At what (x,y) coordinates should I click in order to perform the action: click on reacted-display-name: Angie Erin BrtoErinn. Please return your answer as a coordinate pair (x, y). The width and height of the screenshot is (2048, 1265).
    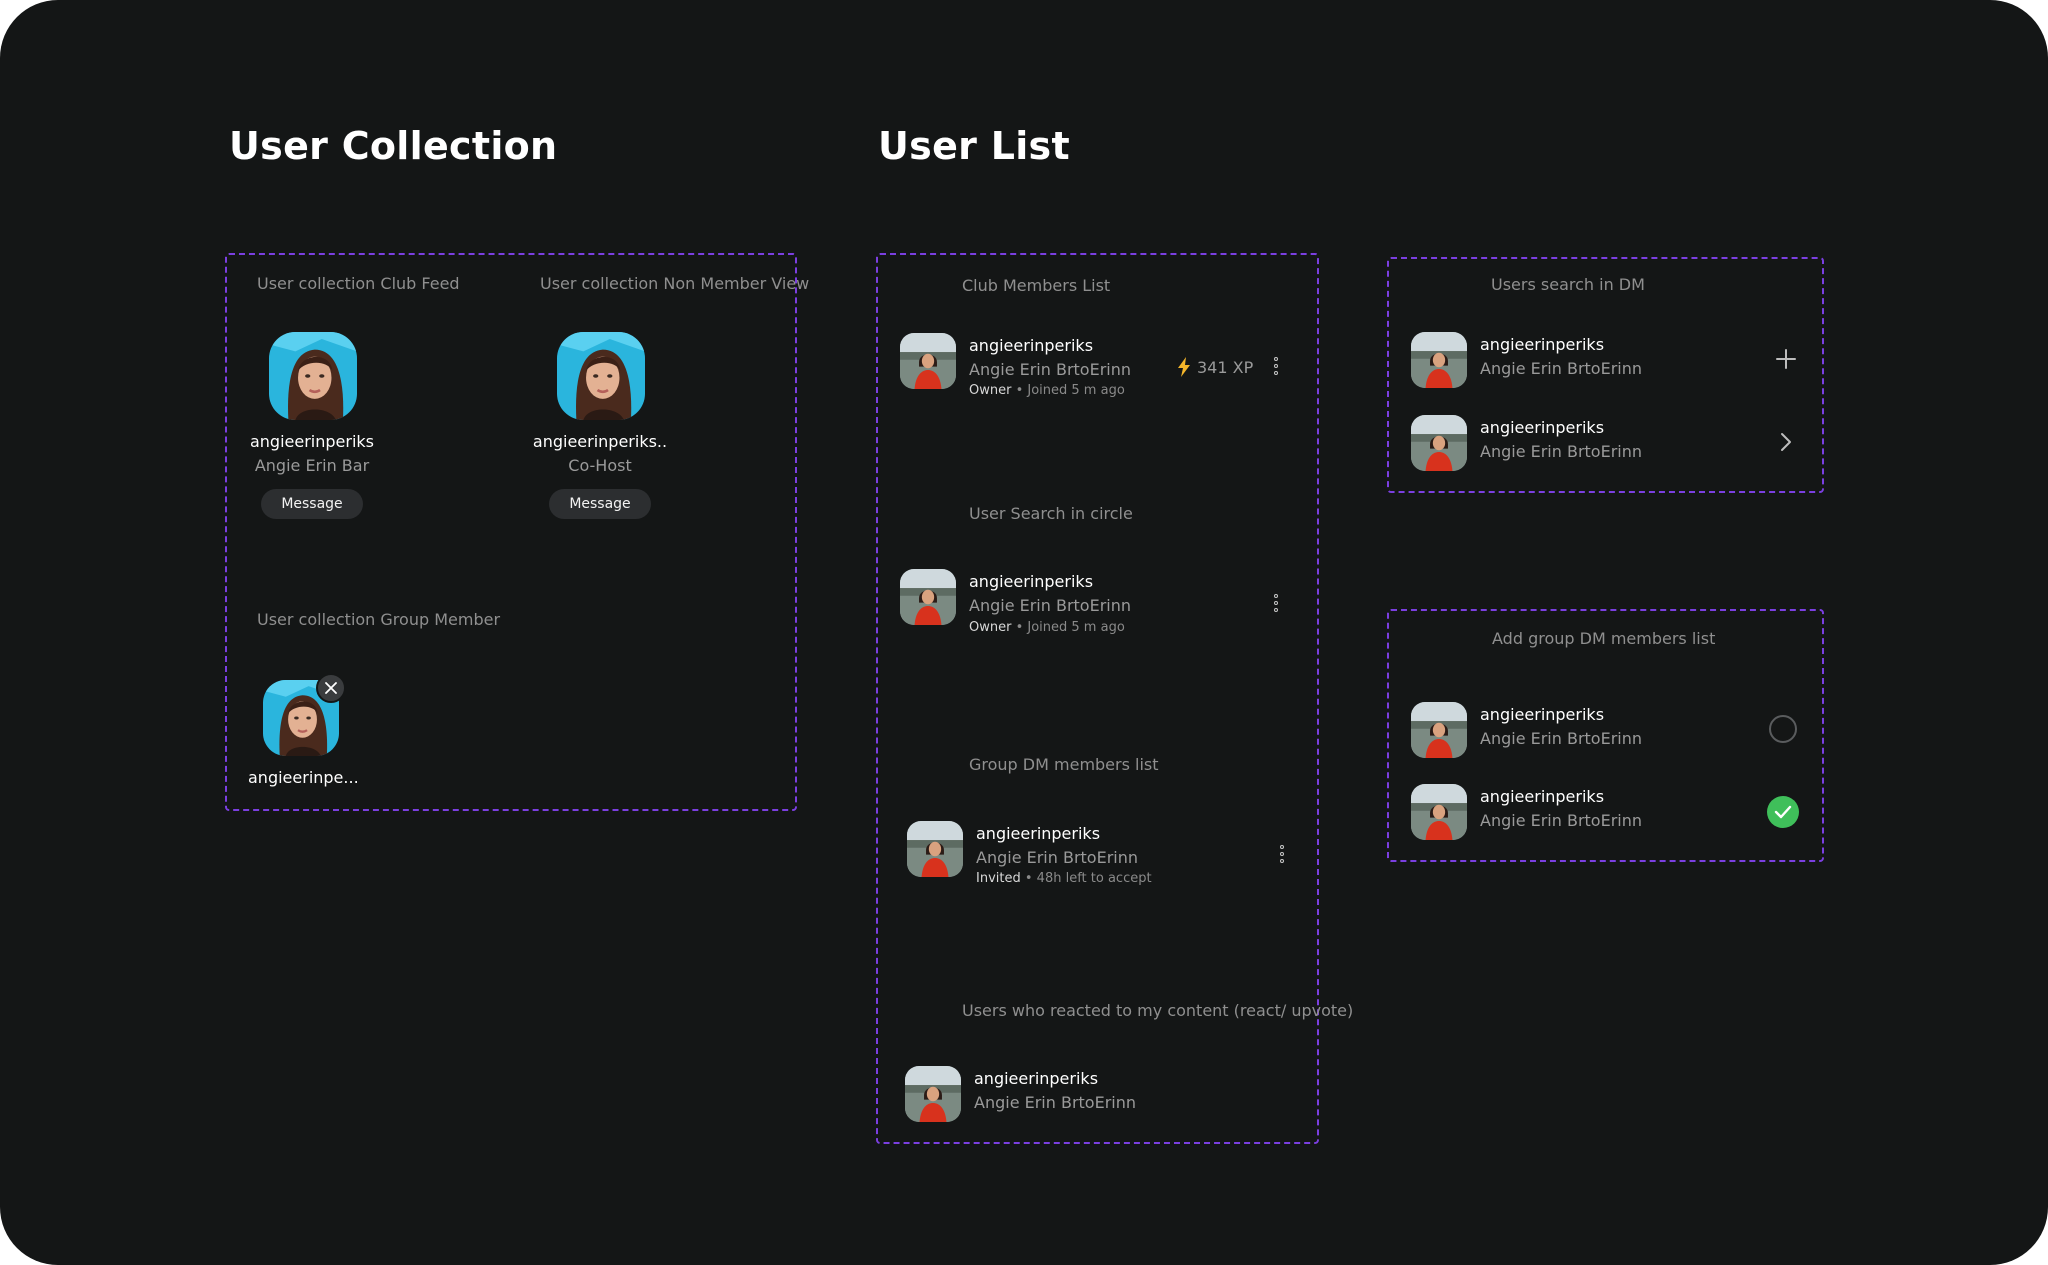
    Looking at the image, I should click on (1055, 1102).